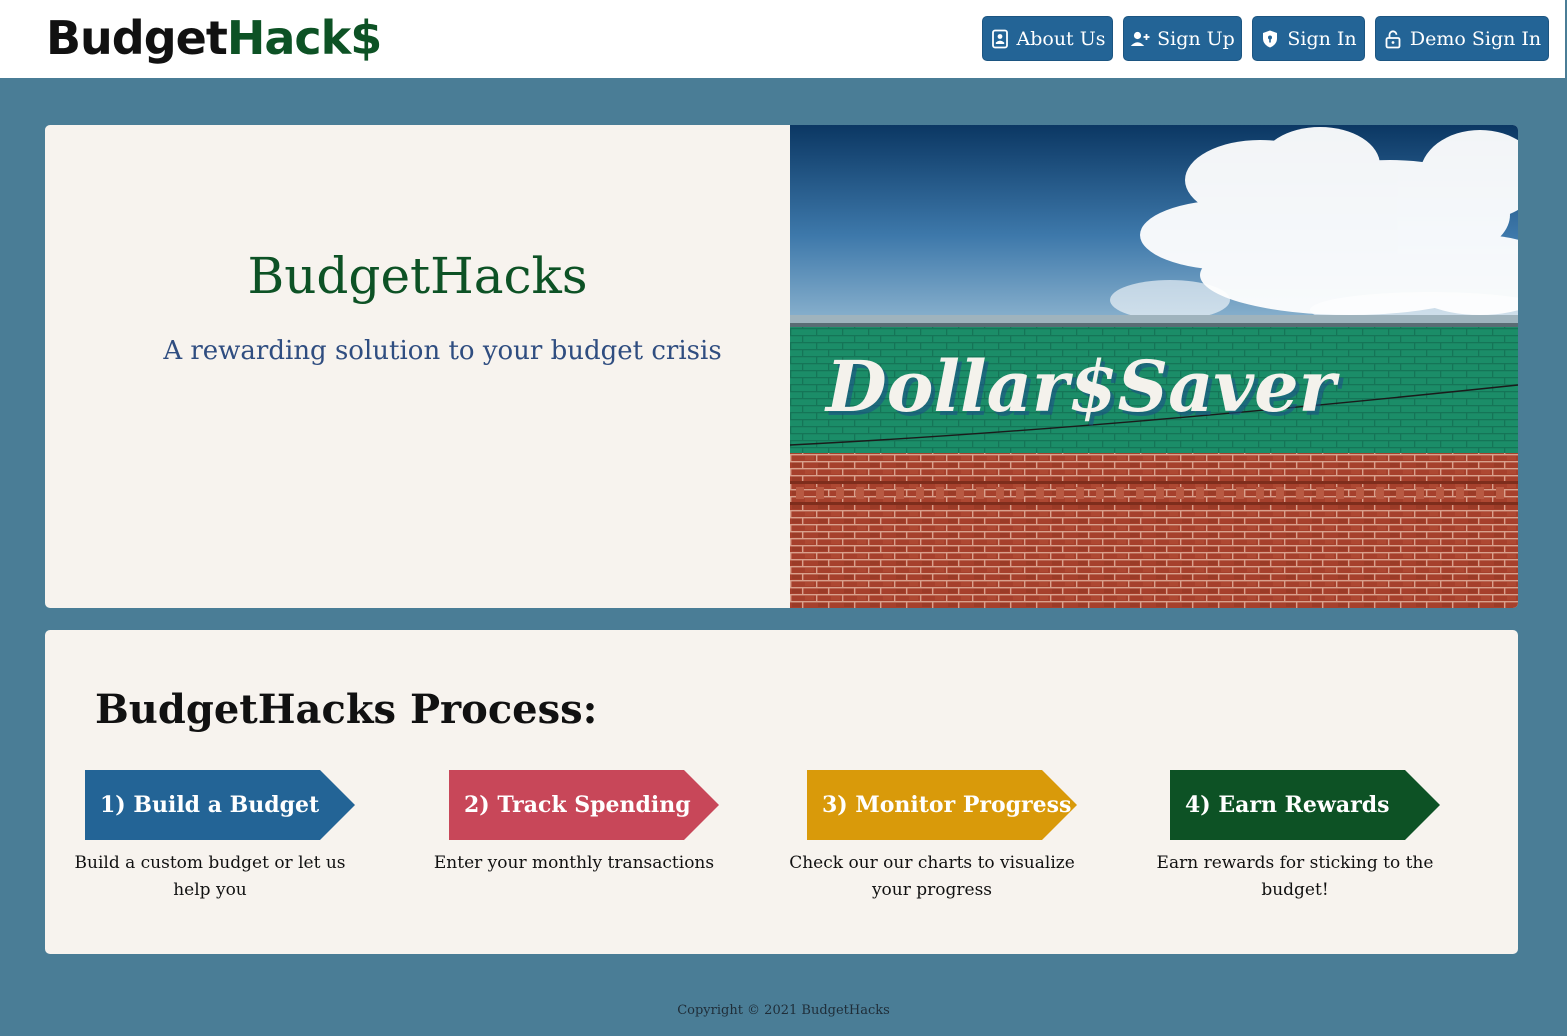  What do you see at coordinates (417, 276) in the screenshot?
I see `hero-title: BudgetHacks` at bounding box center [417, 276].